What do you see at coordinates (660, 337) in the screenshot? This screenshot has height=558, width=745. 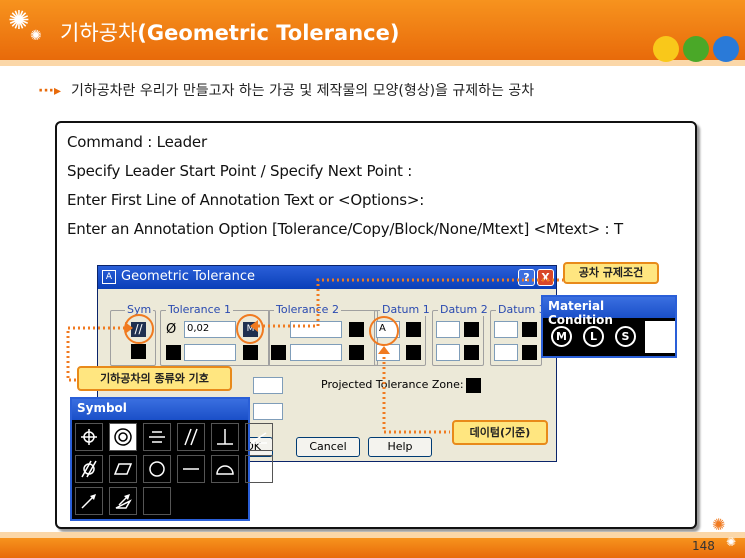 I see `empty-condition-cell` at bounding box center [660, 337].